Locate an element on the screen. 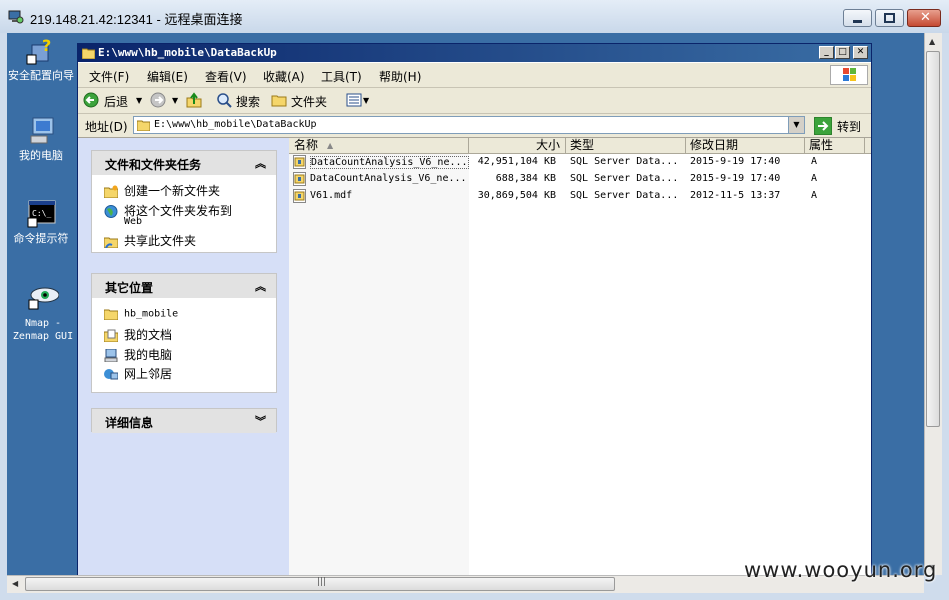 This screenshot has height=600, width=949. back-arrow-icon is located at coordinates (91, 100).